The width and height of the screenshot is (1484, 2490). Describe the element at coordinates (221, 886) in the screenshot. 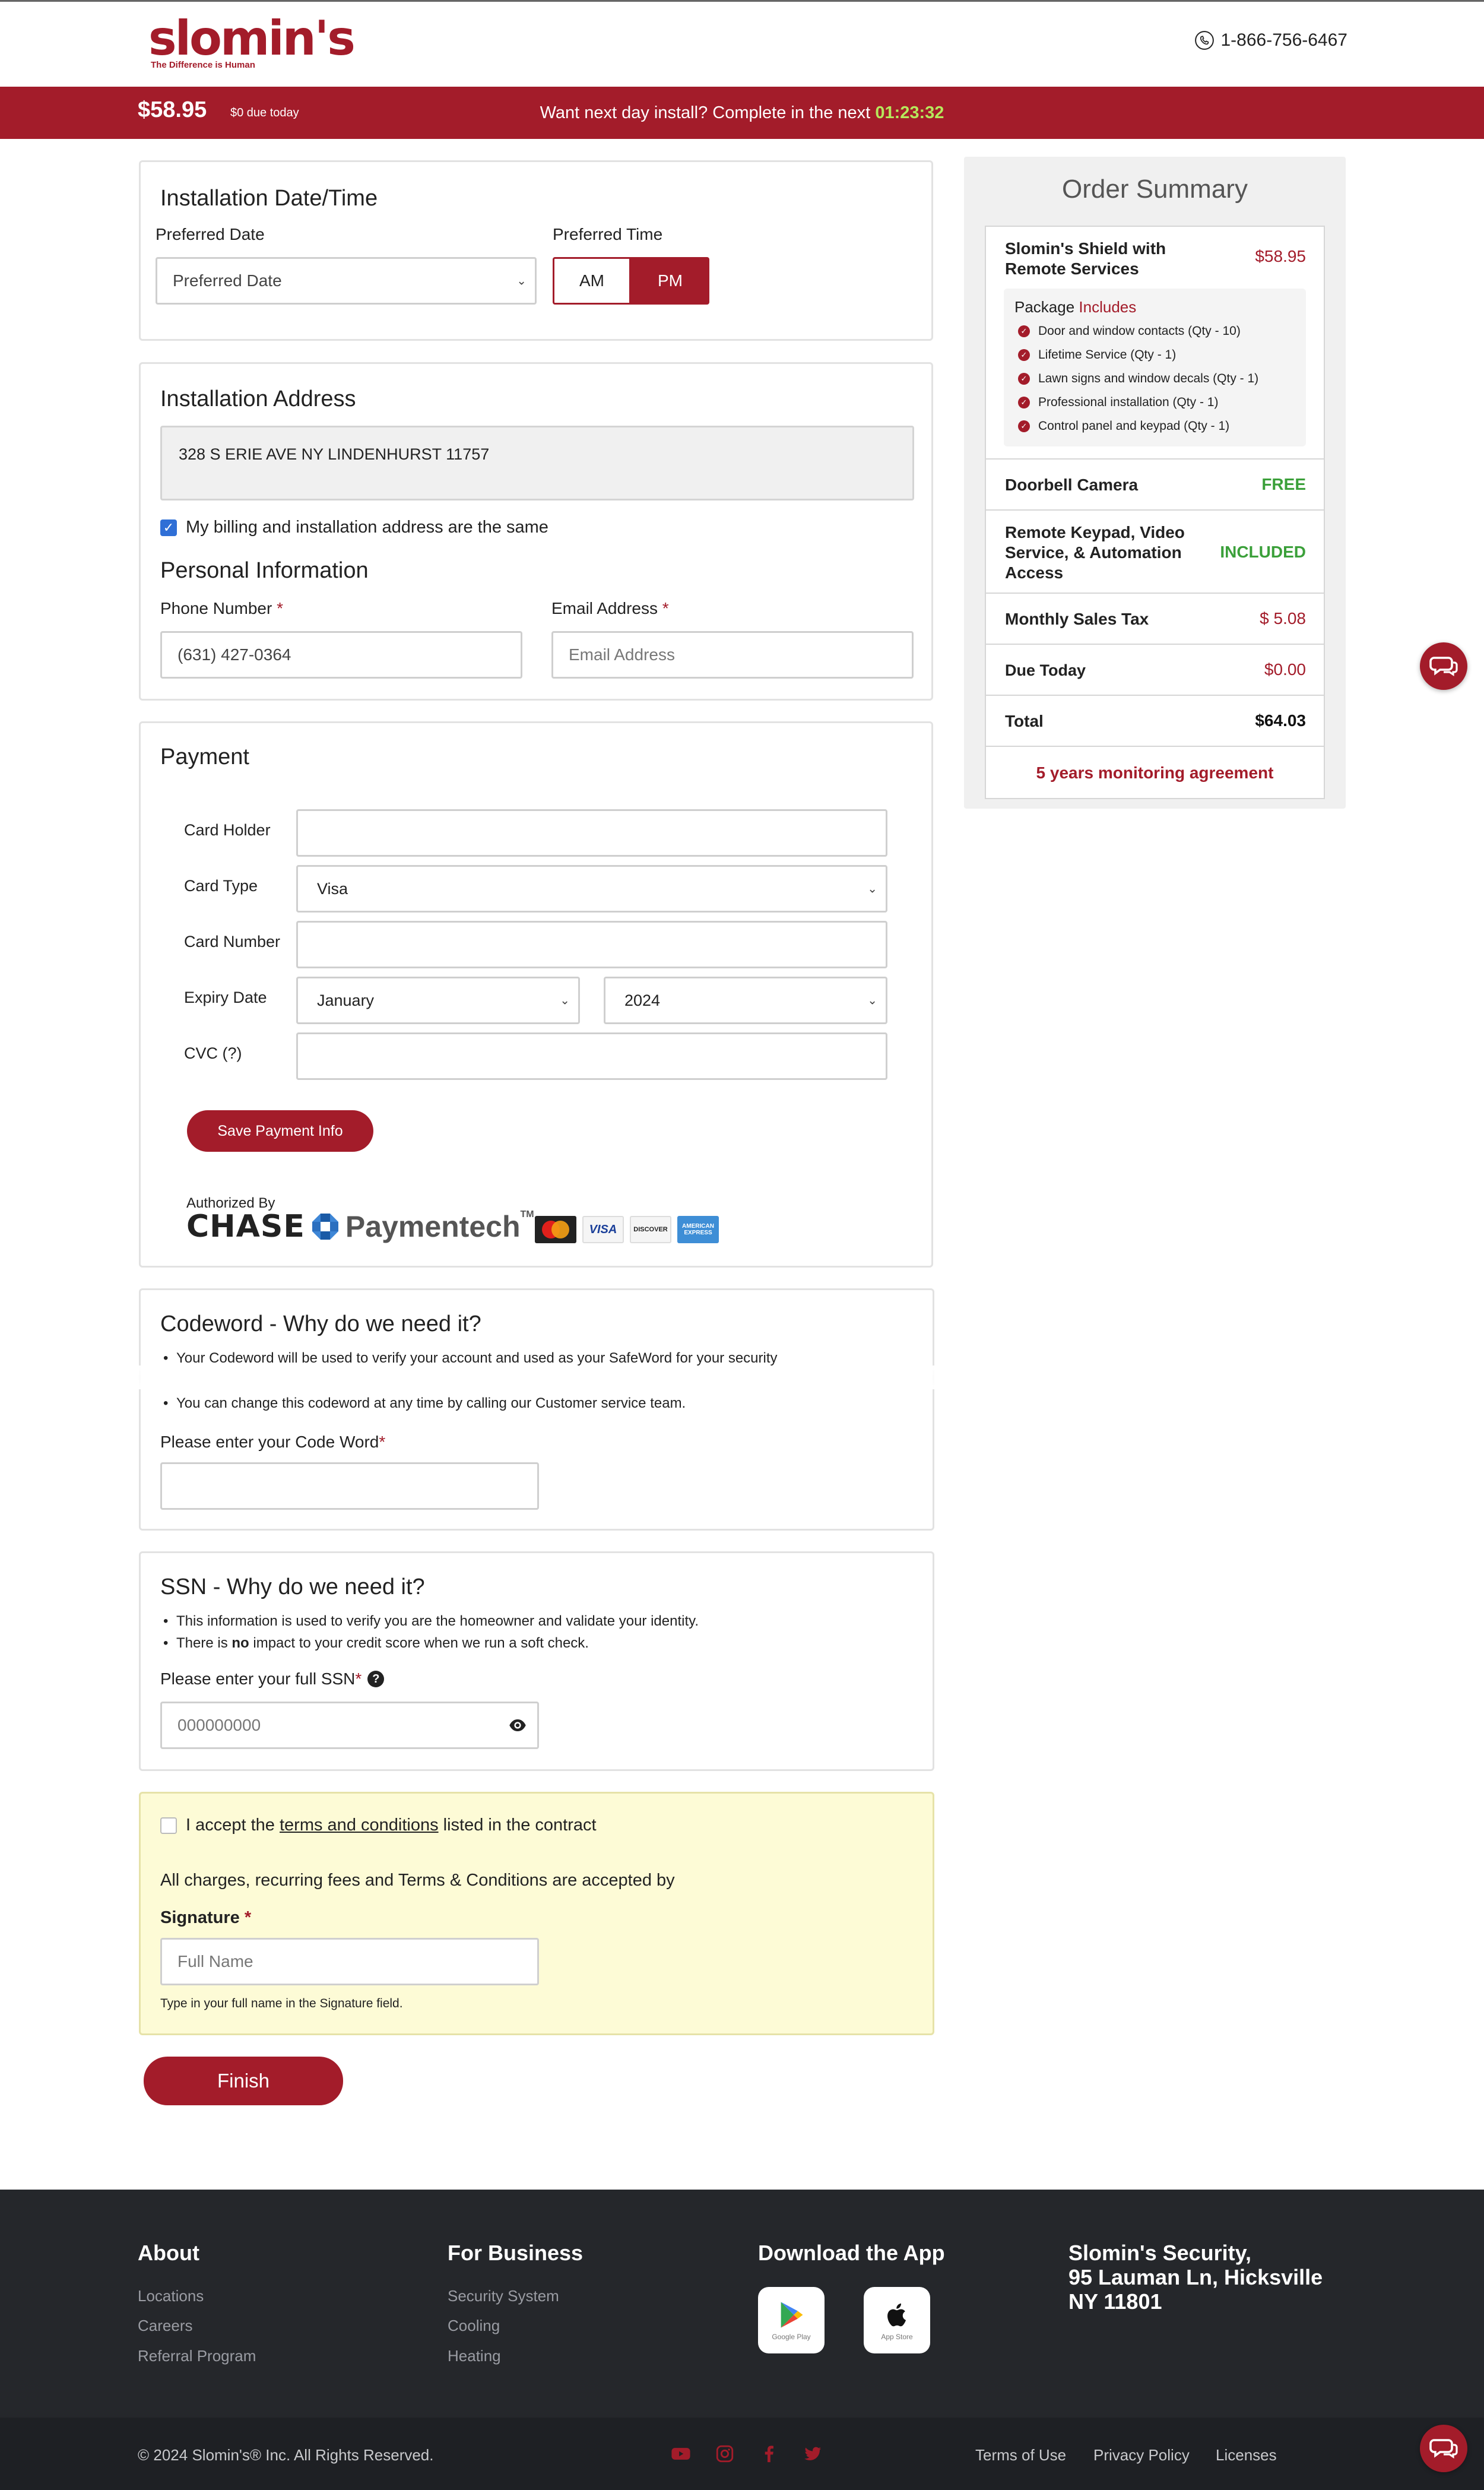

I see `card-type-label: Card Type` at that location.